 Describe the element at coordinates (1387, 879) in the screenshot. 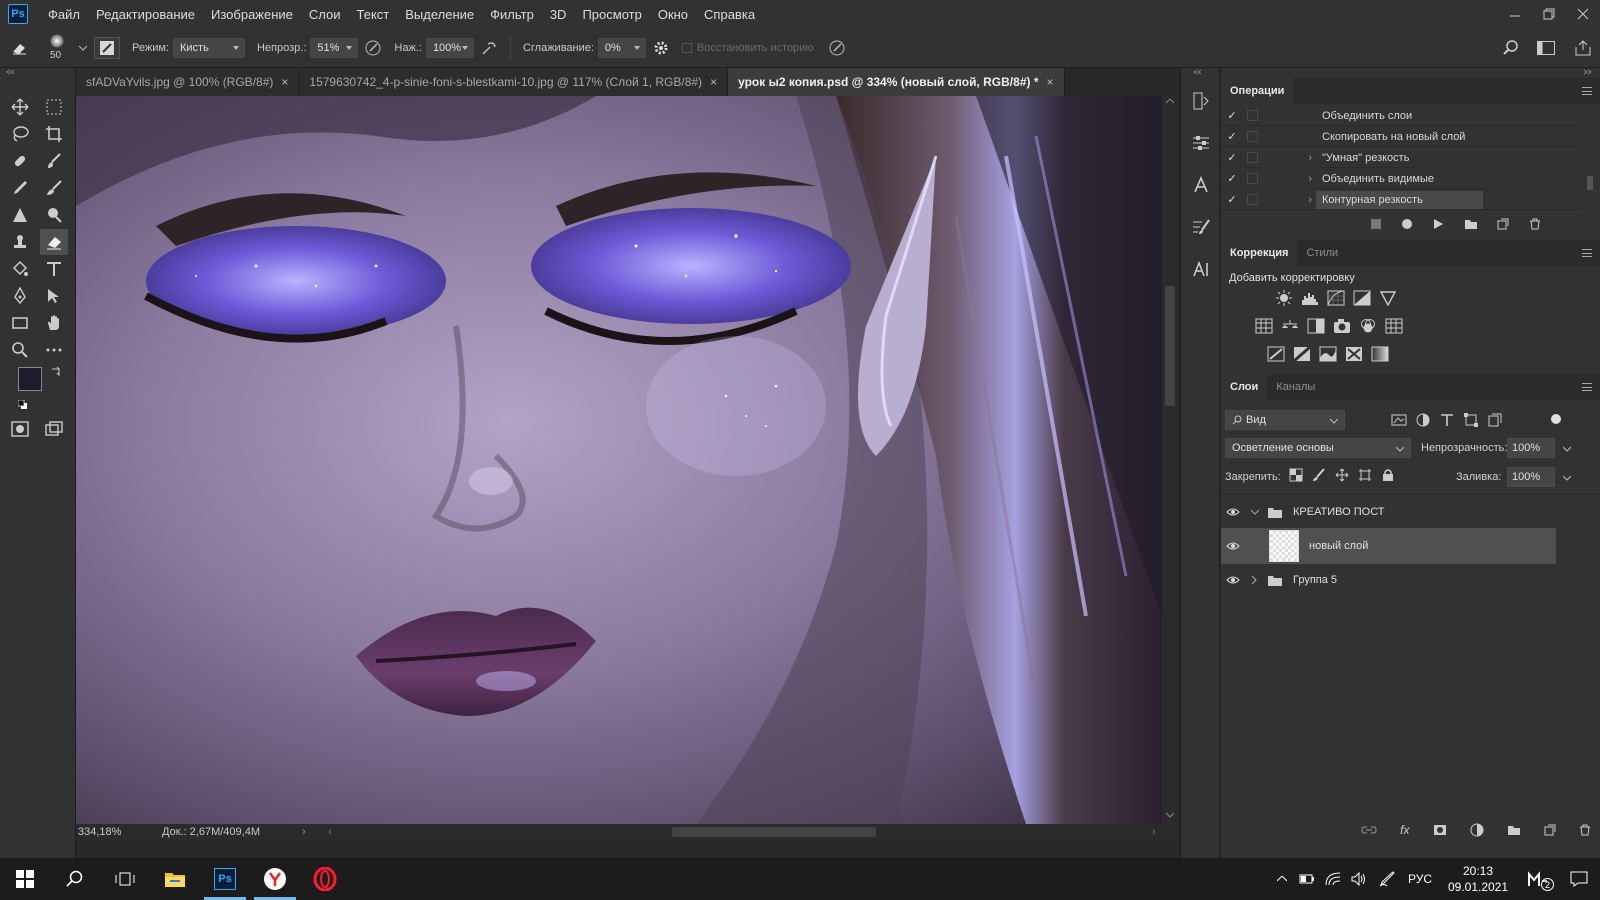

I see `pen-icon` at that location.